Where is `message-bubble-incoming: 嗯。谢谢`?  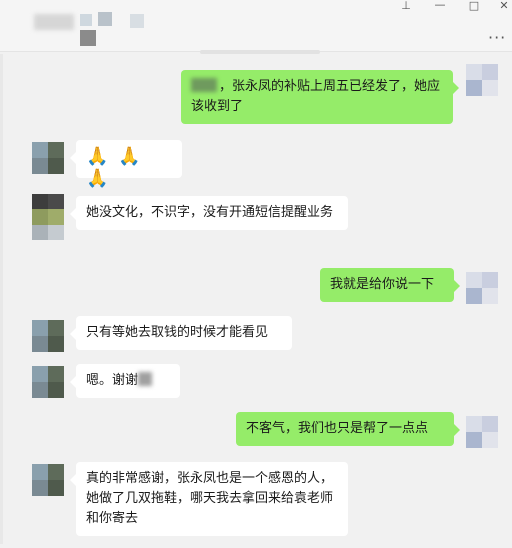
message-bubble-incoming: 嗯。谢谢 is located at coordinates (125, 381).